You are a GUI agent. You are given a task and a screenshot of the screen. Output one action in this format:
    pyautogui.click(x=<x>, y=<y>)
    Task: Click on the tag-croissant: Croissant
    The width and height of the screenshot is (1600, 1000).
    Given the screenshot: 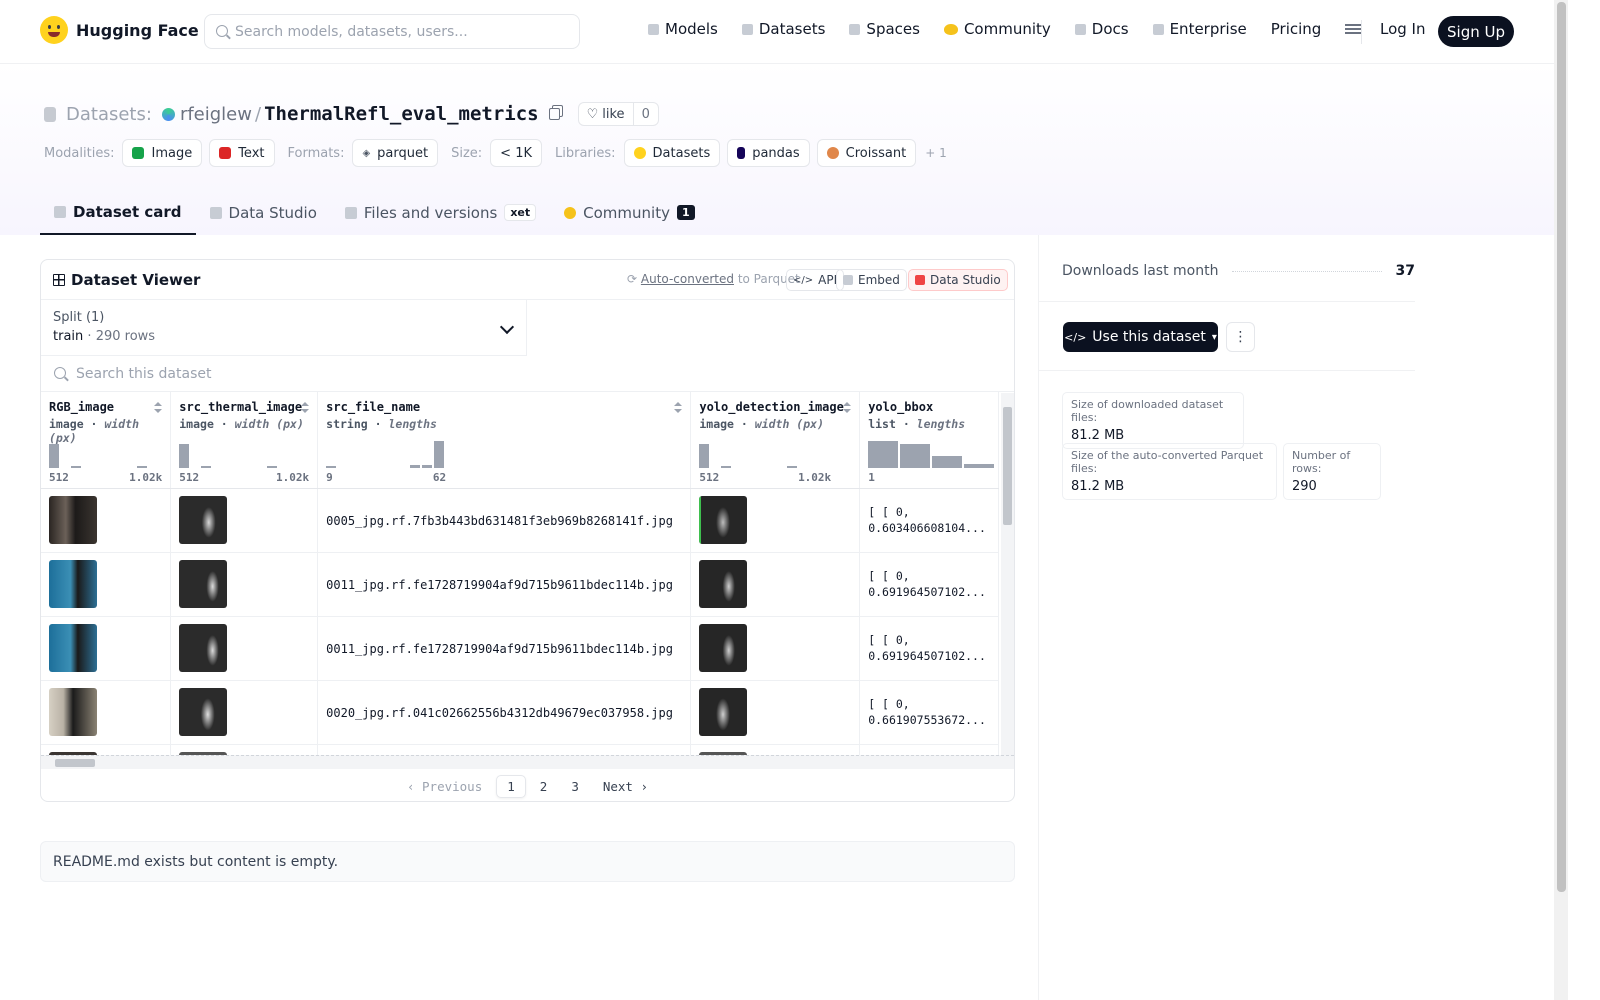 What is the action you would take?
    pyautogui.click(x=866, y=153)
    